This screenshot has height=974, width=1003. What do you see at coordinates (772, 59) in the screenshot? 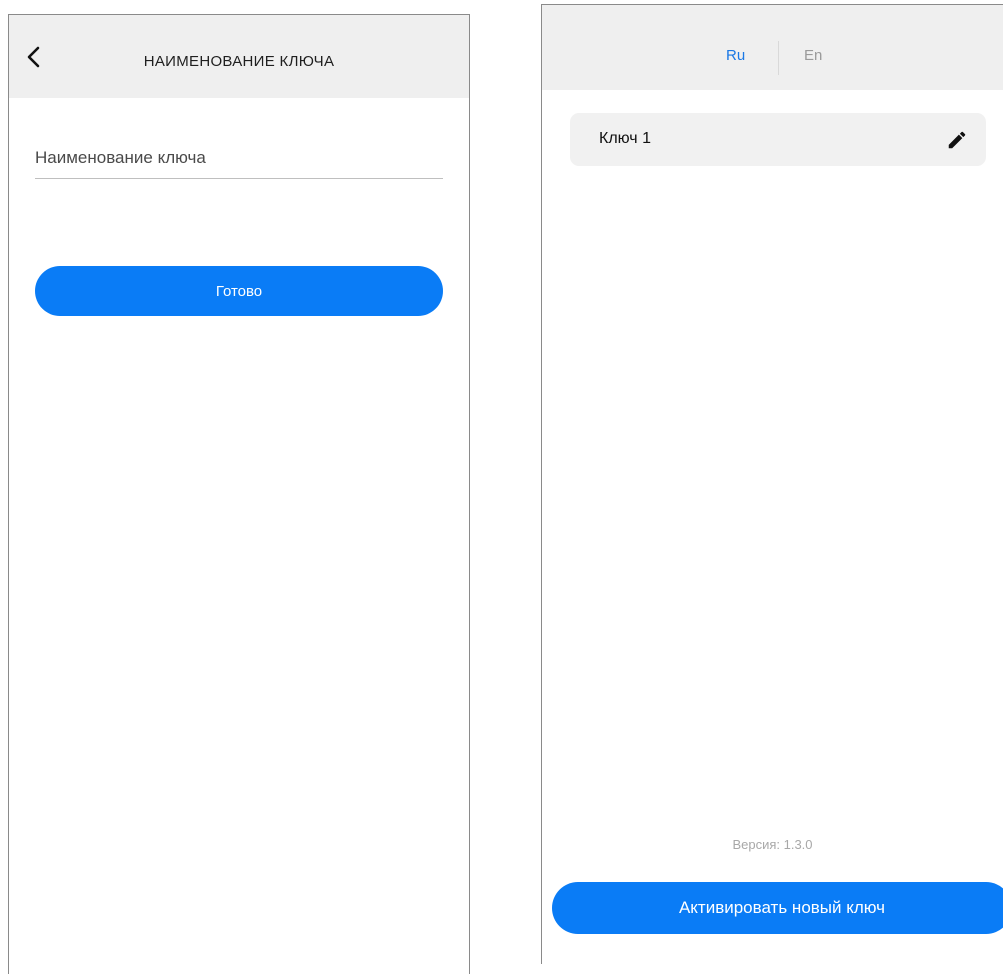
I see `language-switch: Ru En` at bounding box center [772, 59].